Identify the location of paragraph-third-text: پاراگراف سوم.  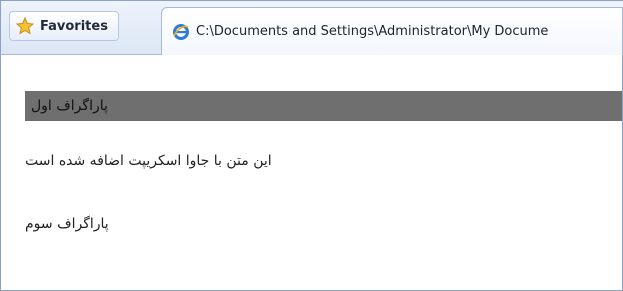
(67, 224).